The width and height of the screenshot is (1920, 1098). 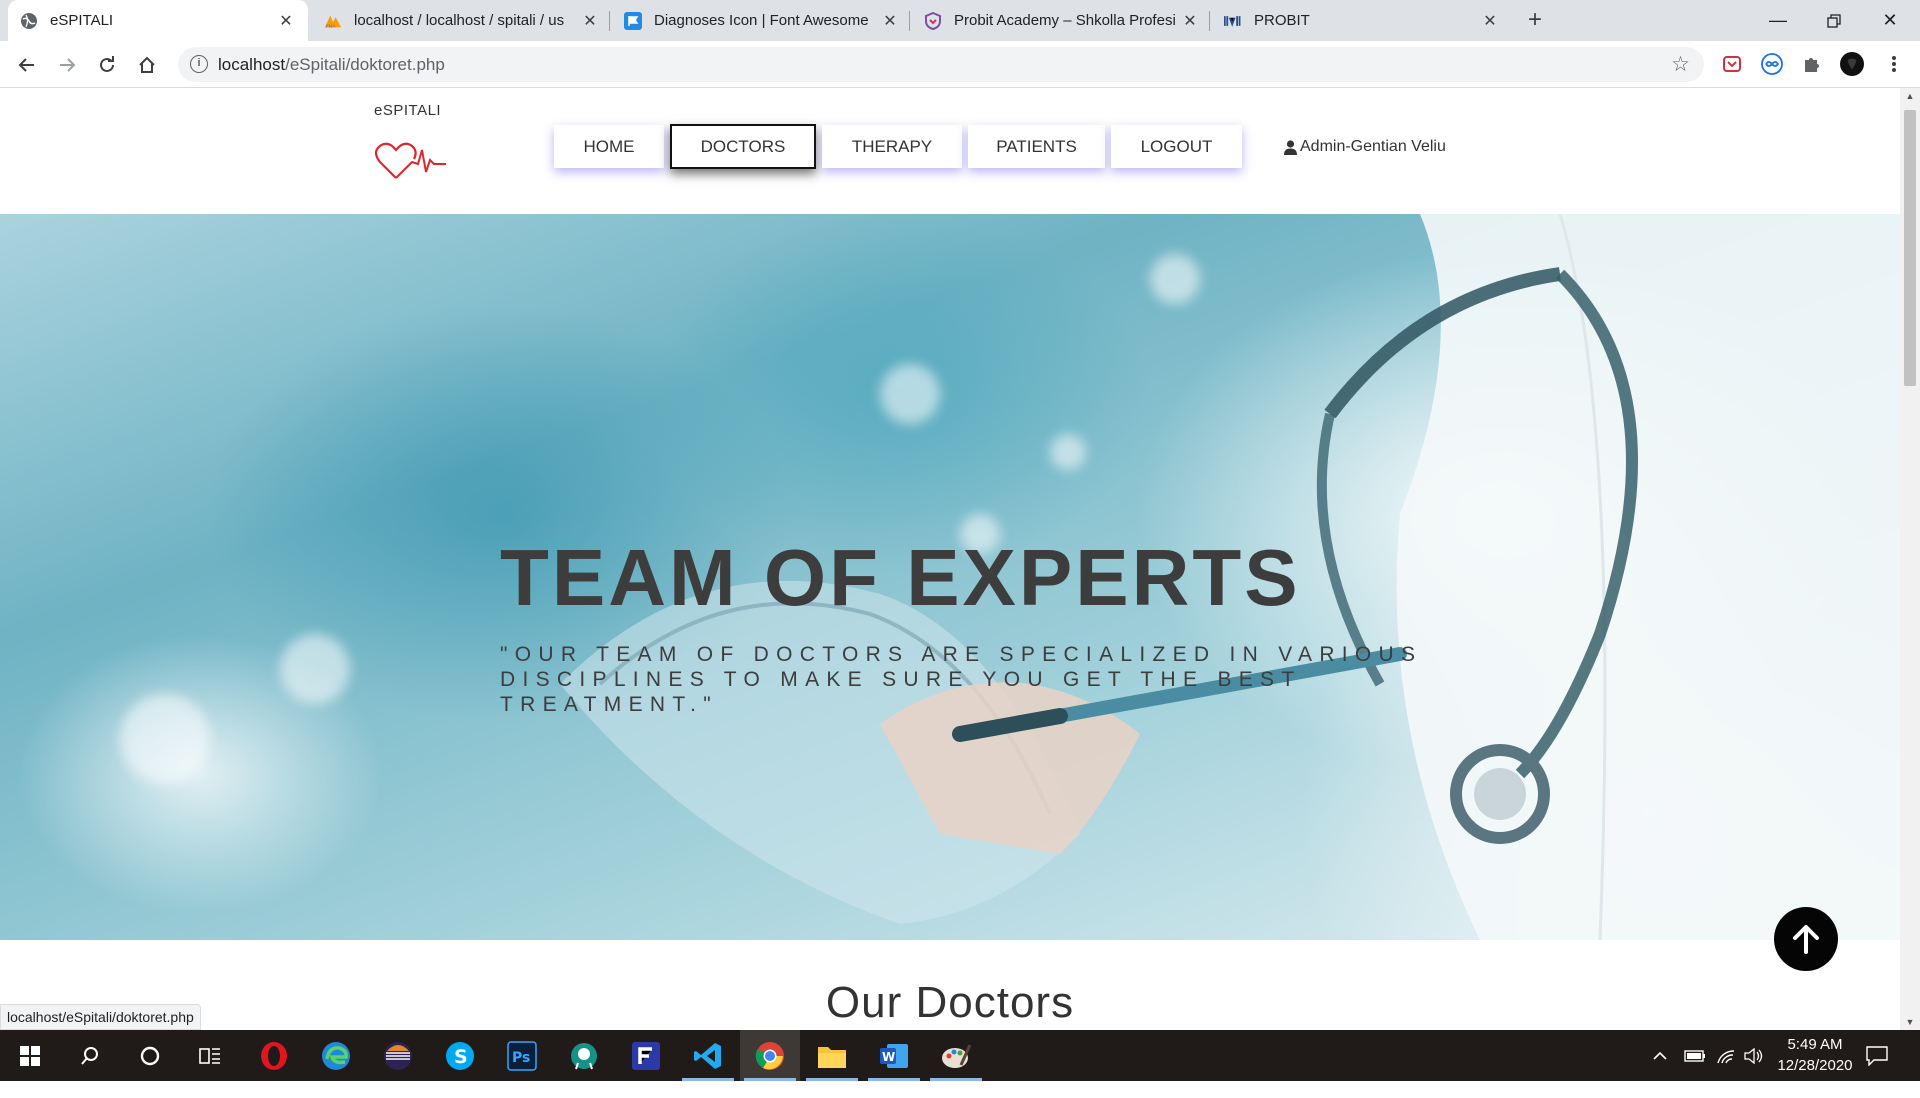 I want to click on browser-tab-probit-academy: Probit Academy – Shkolla Profesi ✕, so click(x=1062, y=20).